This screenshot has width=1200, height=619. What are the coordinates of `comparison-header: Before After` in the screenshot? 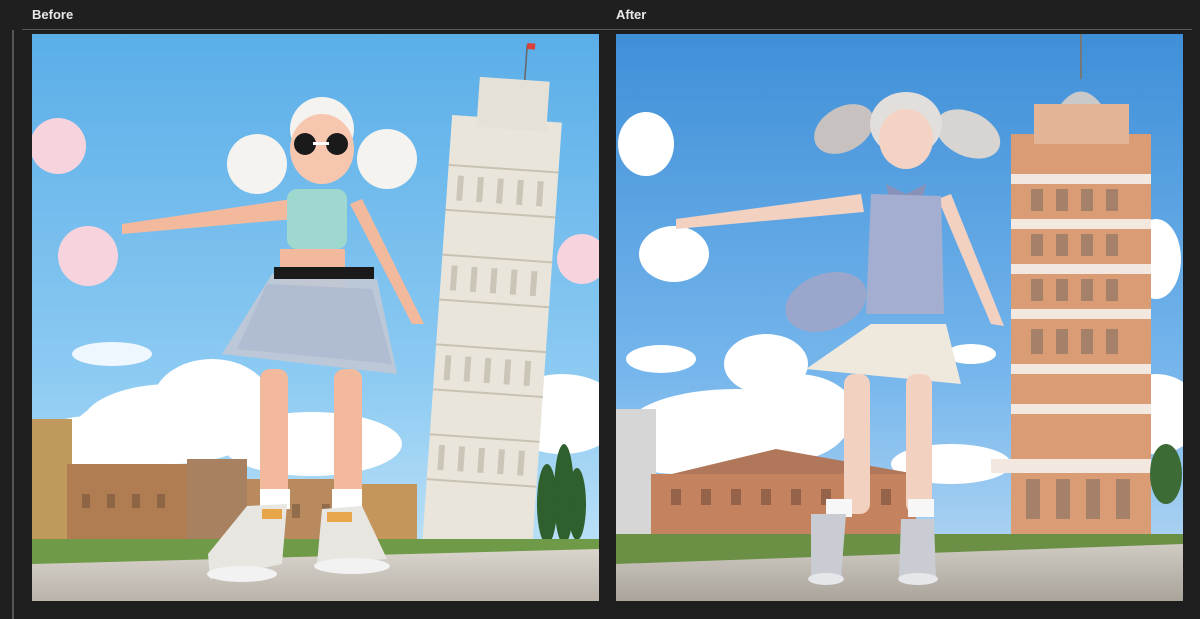 It's located at (600, 15).